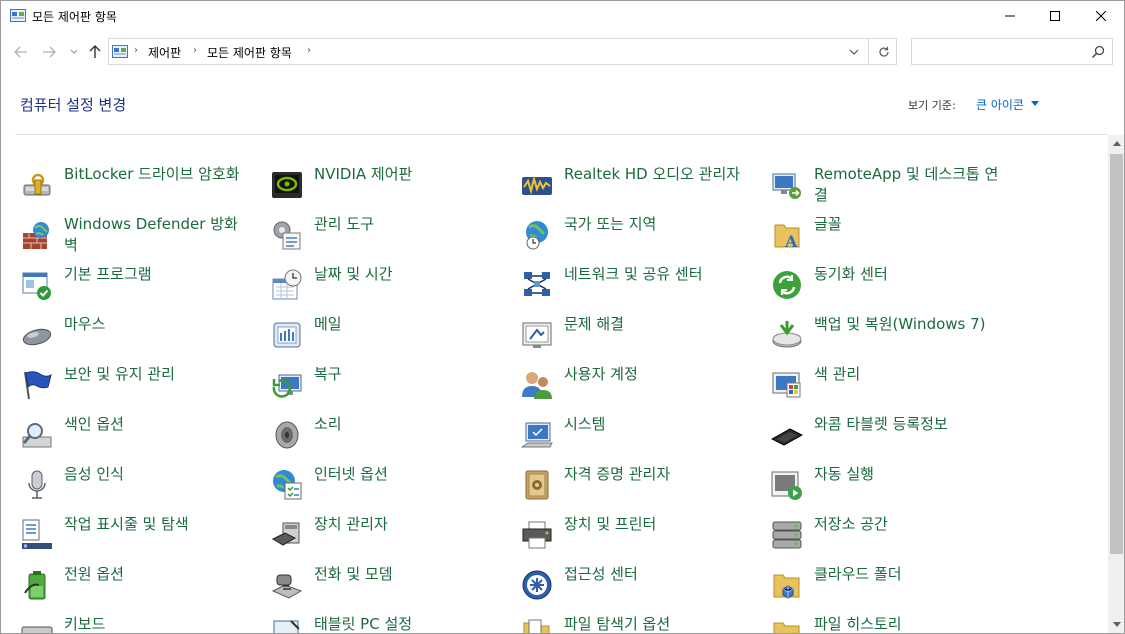  Describe the element at coordinates (858, 574) in the screenshot. I see `item-label: 클라우드 폴더` at that location.